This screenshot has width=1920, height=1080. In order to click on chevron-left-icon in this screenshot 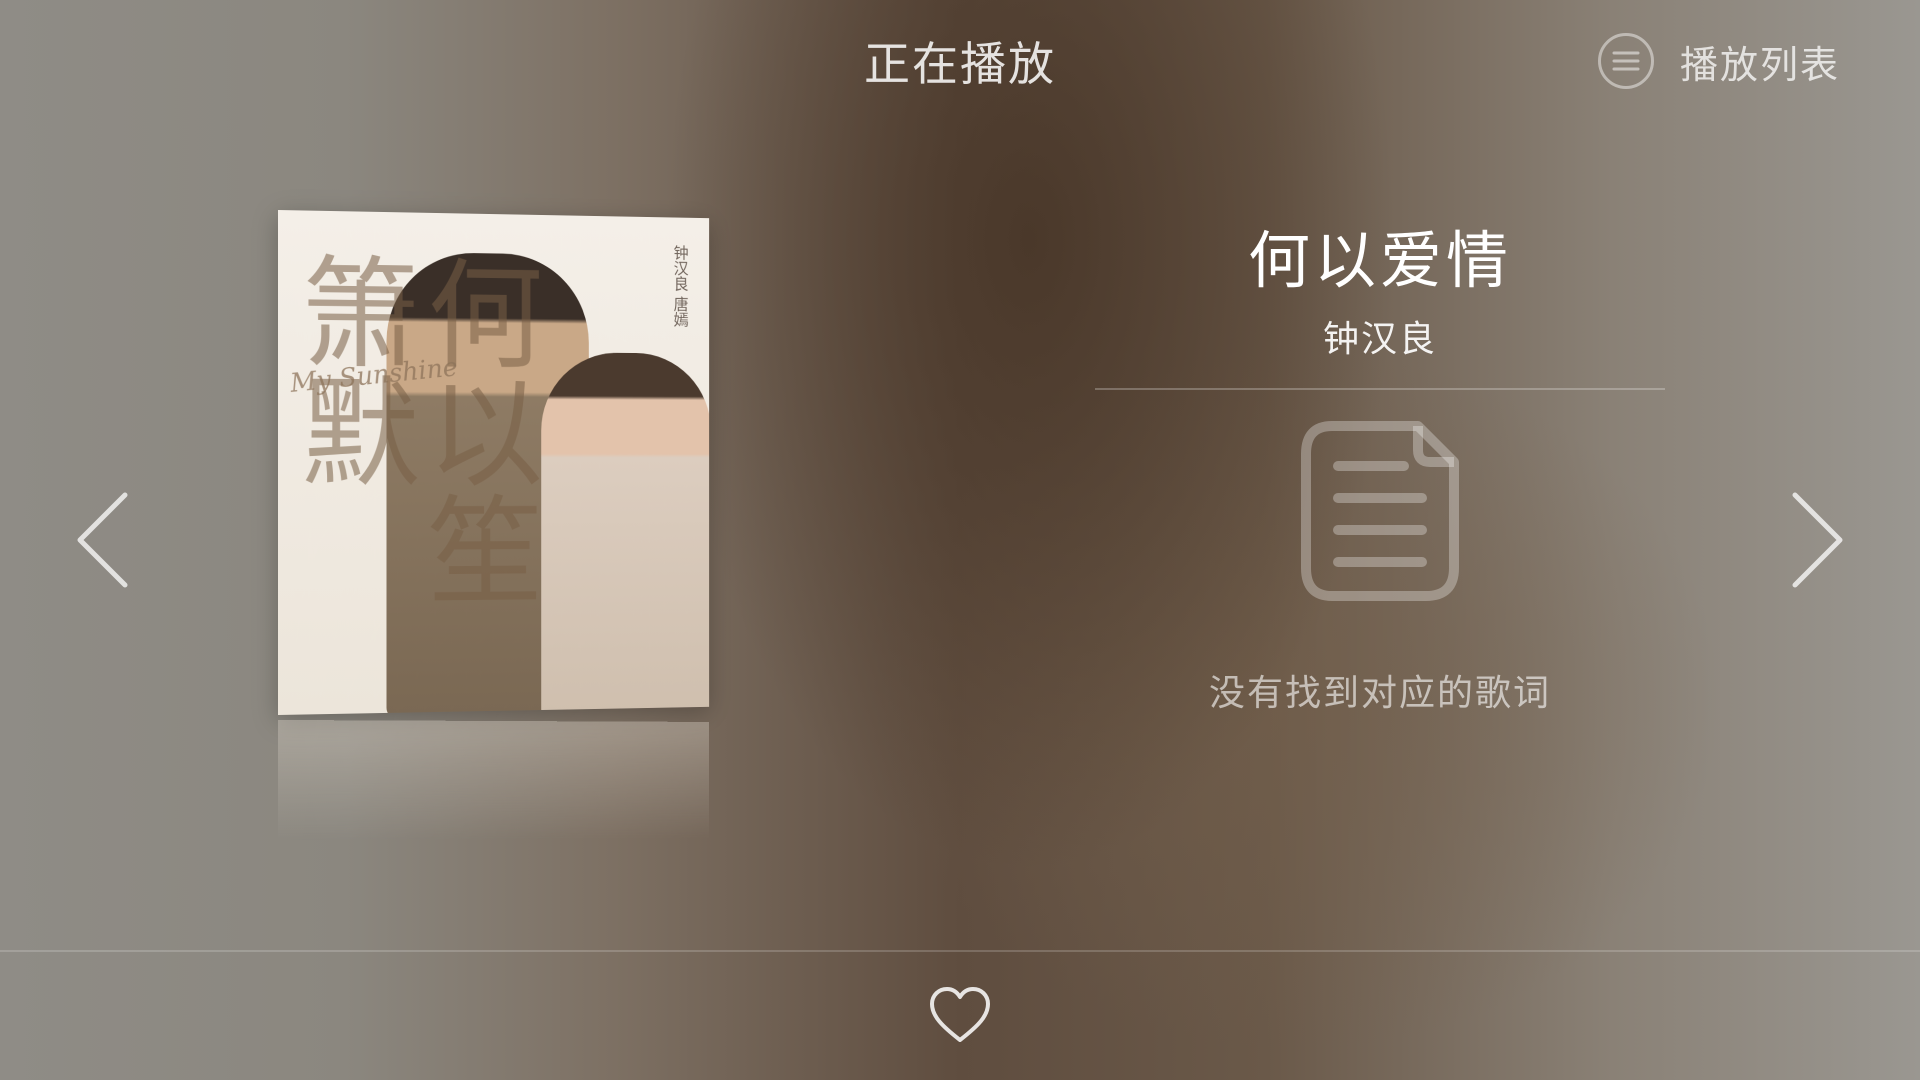, I will do `click(105, 540)`.